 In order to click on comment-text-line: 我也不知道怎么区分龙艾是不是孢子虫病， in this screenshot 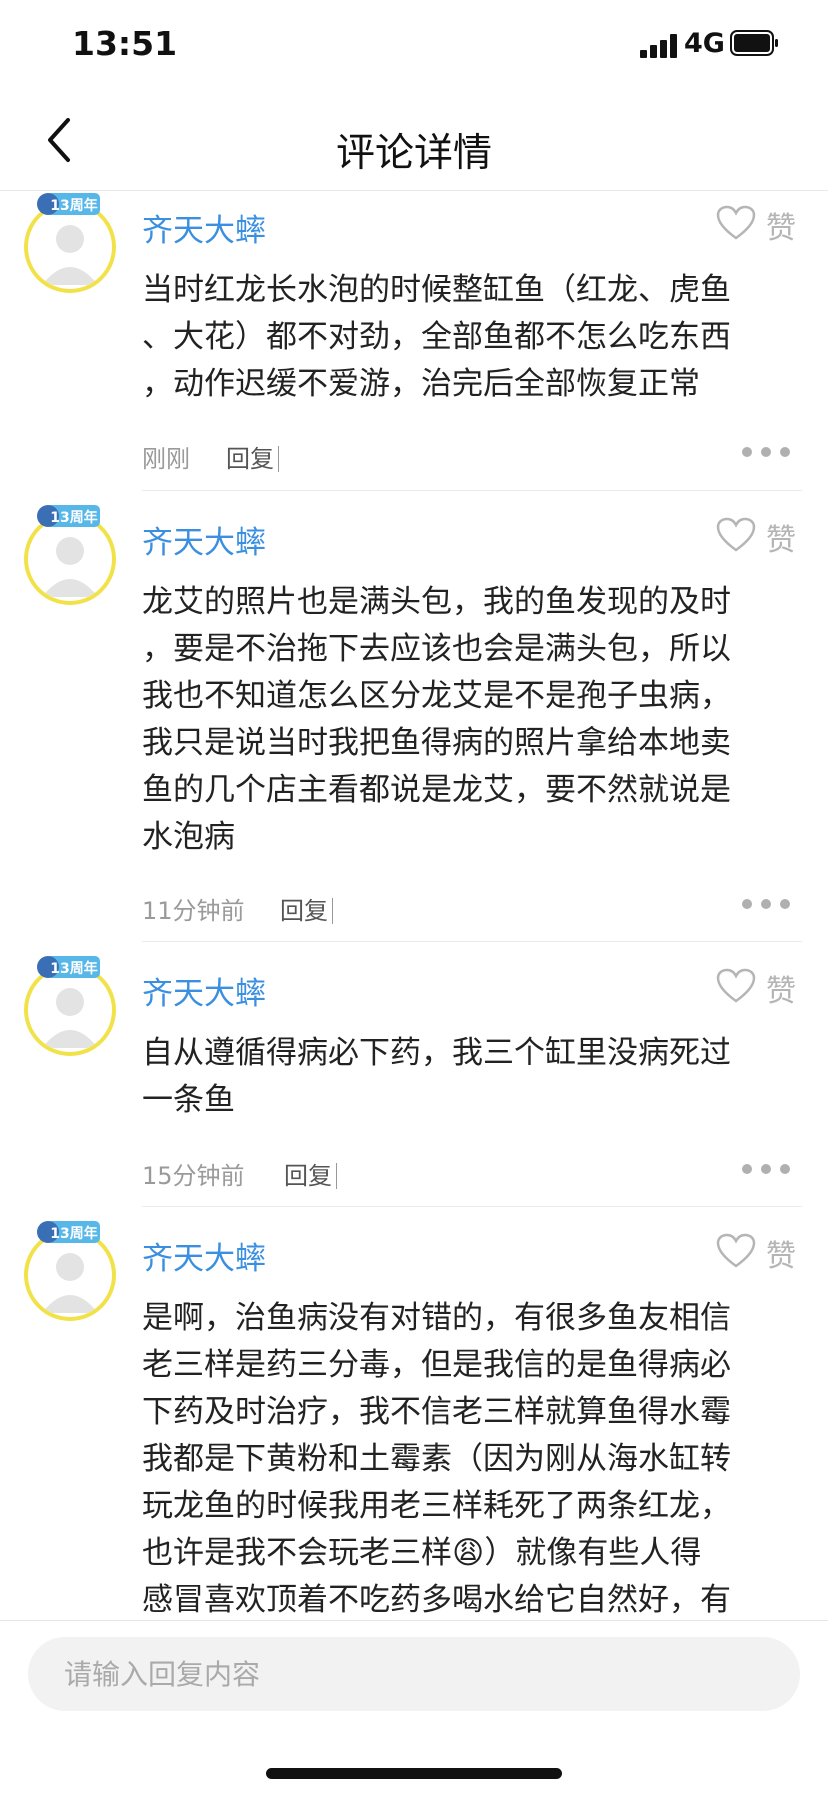, I will do `click(436, 696)`.